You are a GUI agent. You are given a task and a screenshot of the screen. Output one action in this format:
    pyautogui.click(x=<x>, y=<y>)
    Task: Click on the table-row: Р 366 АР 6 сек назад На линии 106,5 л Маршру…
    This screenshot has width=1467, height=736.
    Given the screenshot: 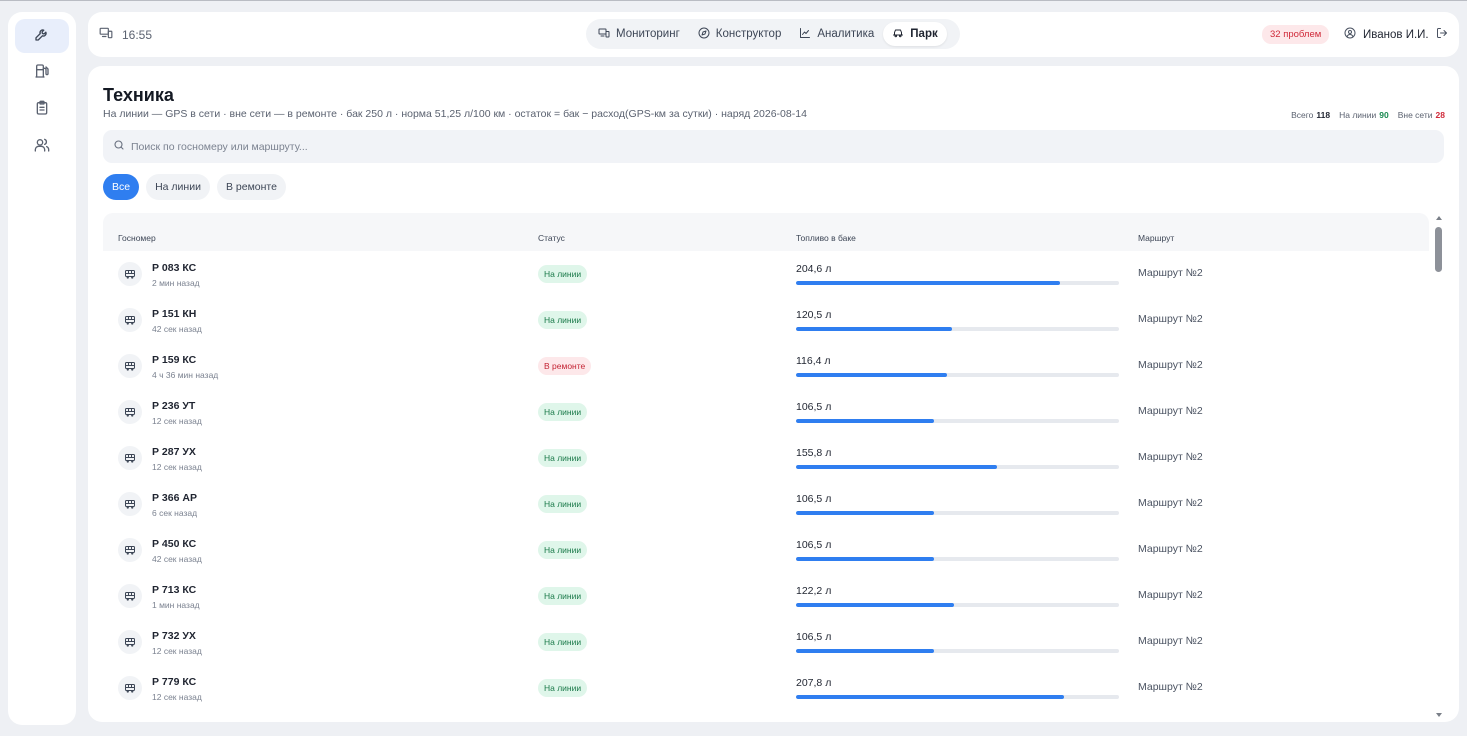 What is the action you would take?
    pyautogui.click(x=766, y=504)
    